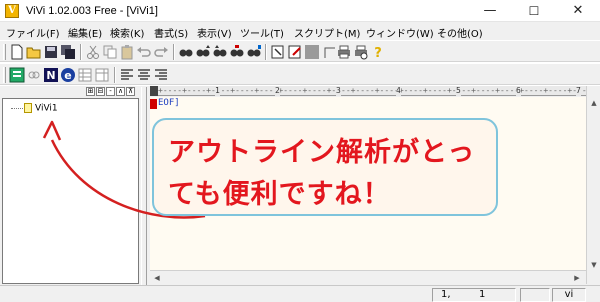 The height and width of the screenshot is (302, 600). I want to click on new-file-icon, so click(17, 52).